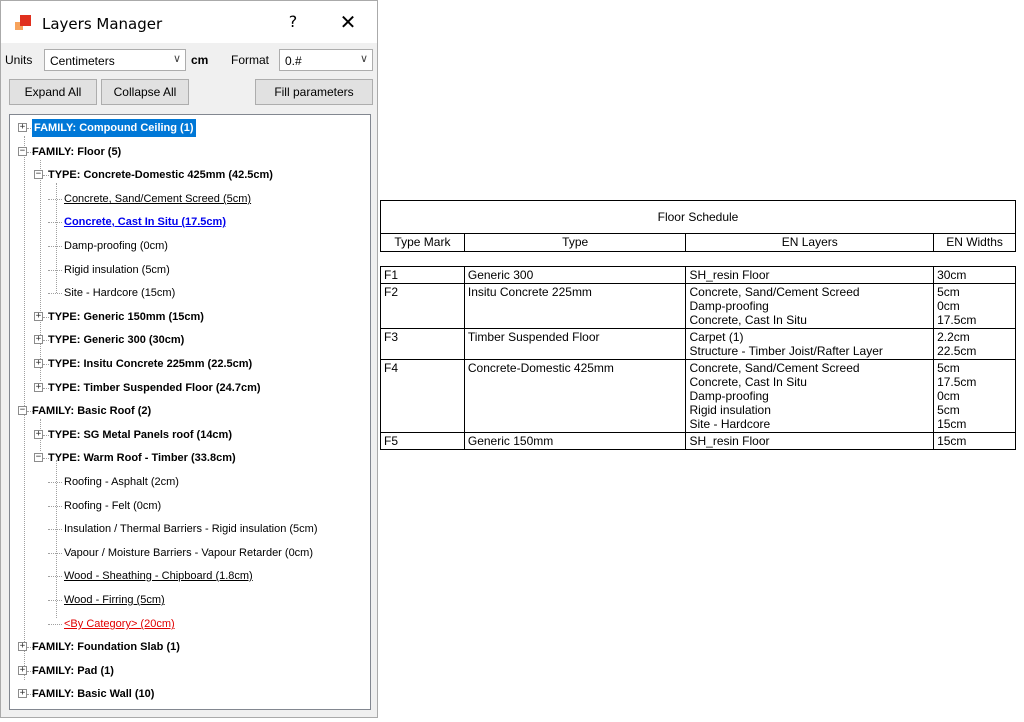 This screenshot has width=1024, height=722. I want to click on units-dropdown: Centimeters ∨, so click(115, 60).